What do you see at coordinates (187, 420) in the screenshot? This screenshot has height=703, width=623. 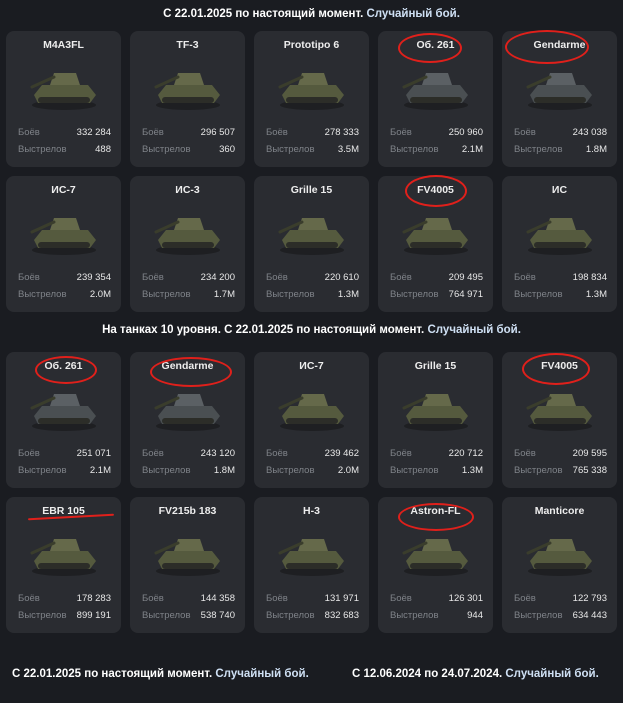 I see `tank-card: Gendarme Боёв 243 120 Выстрелов 1.8M` at bounding box center [187, 420].